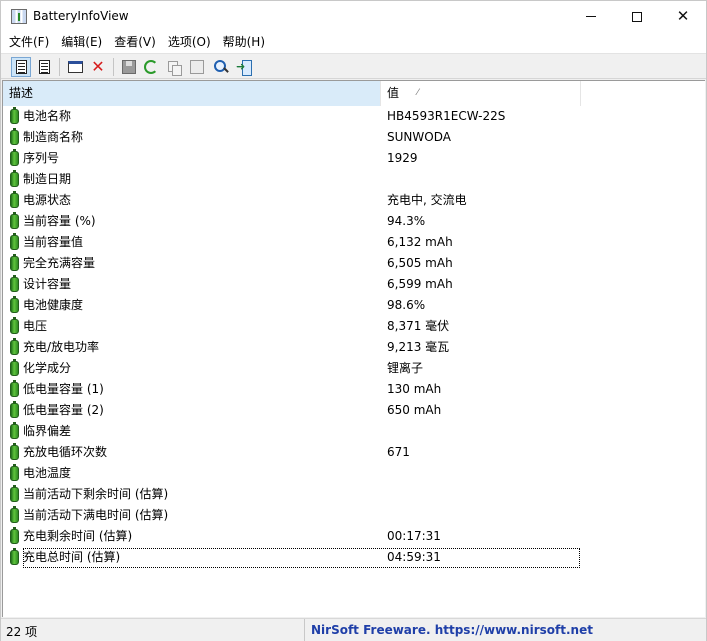 This screenshot has height=641, width=707. I want to click on battery-log-mode-icon, so click(44, 67).